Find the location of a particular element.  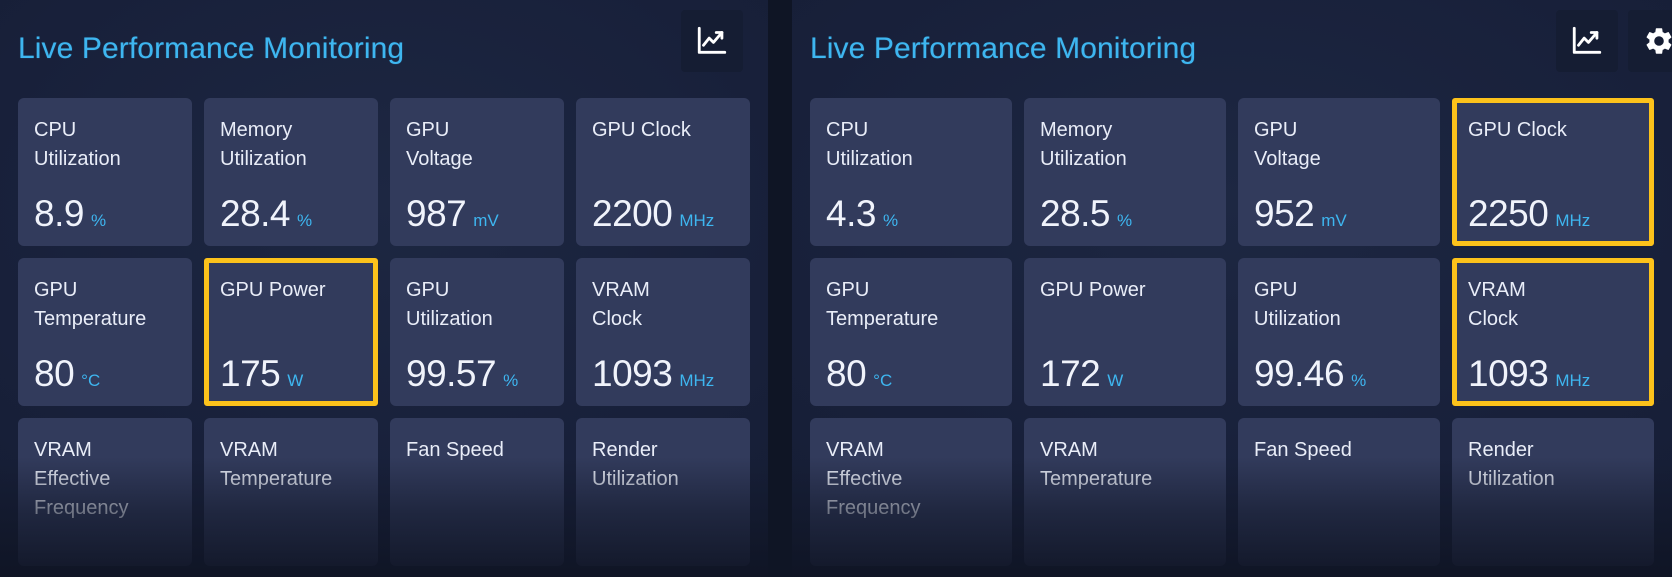

metric-value: 8.9 is located at coordinates (59, 213).